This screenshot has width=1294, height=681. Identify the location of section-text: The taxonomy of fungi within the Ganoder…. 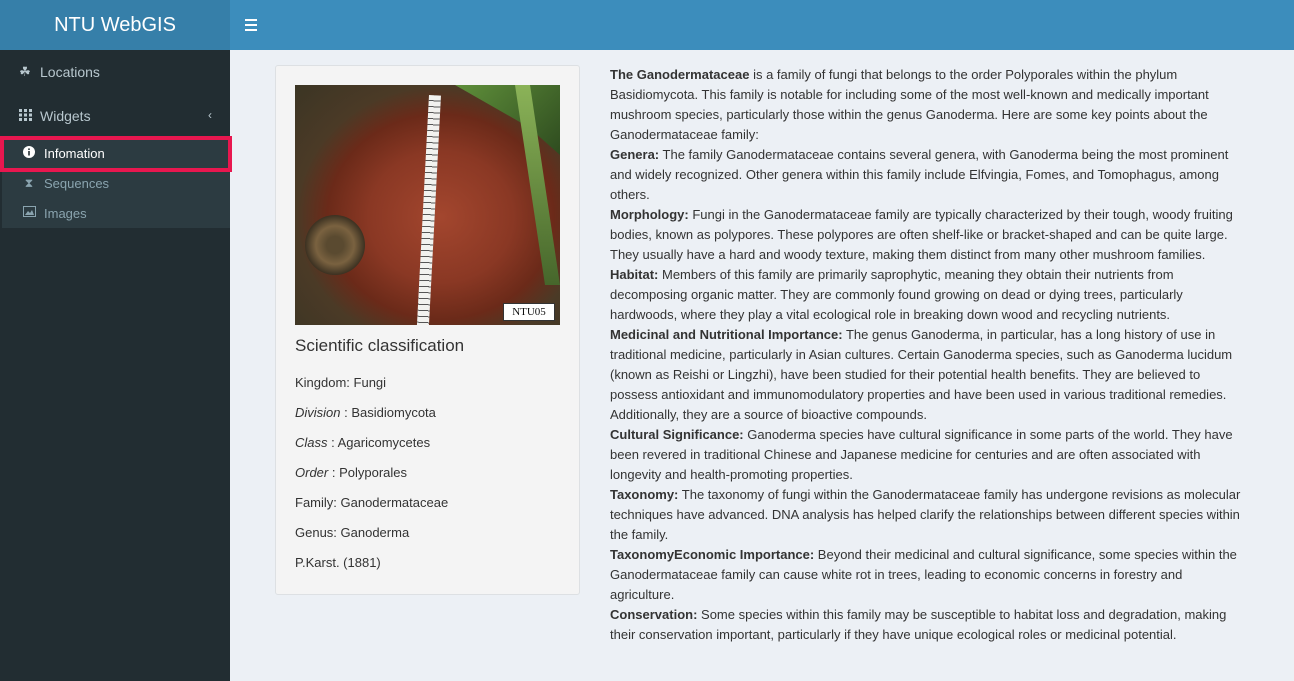
(925, 514).